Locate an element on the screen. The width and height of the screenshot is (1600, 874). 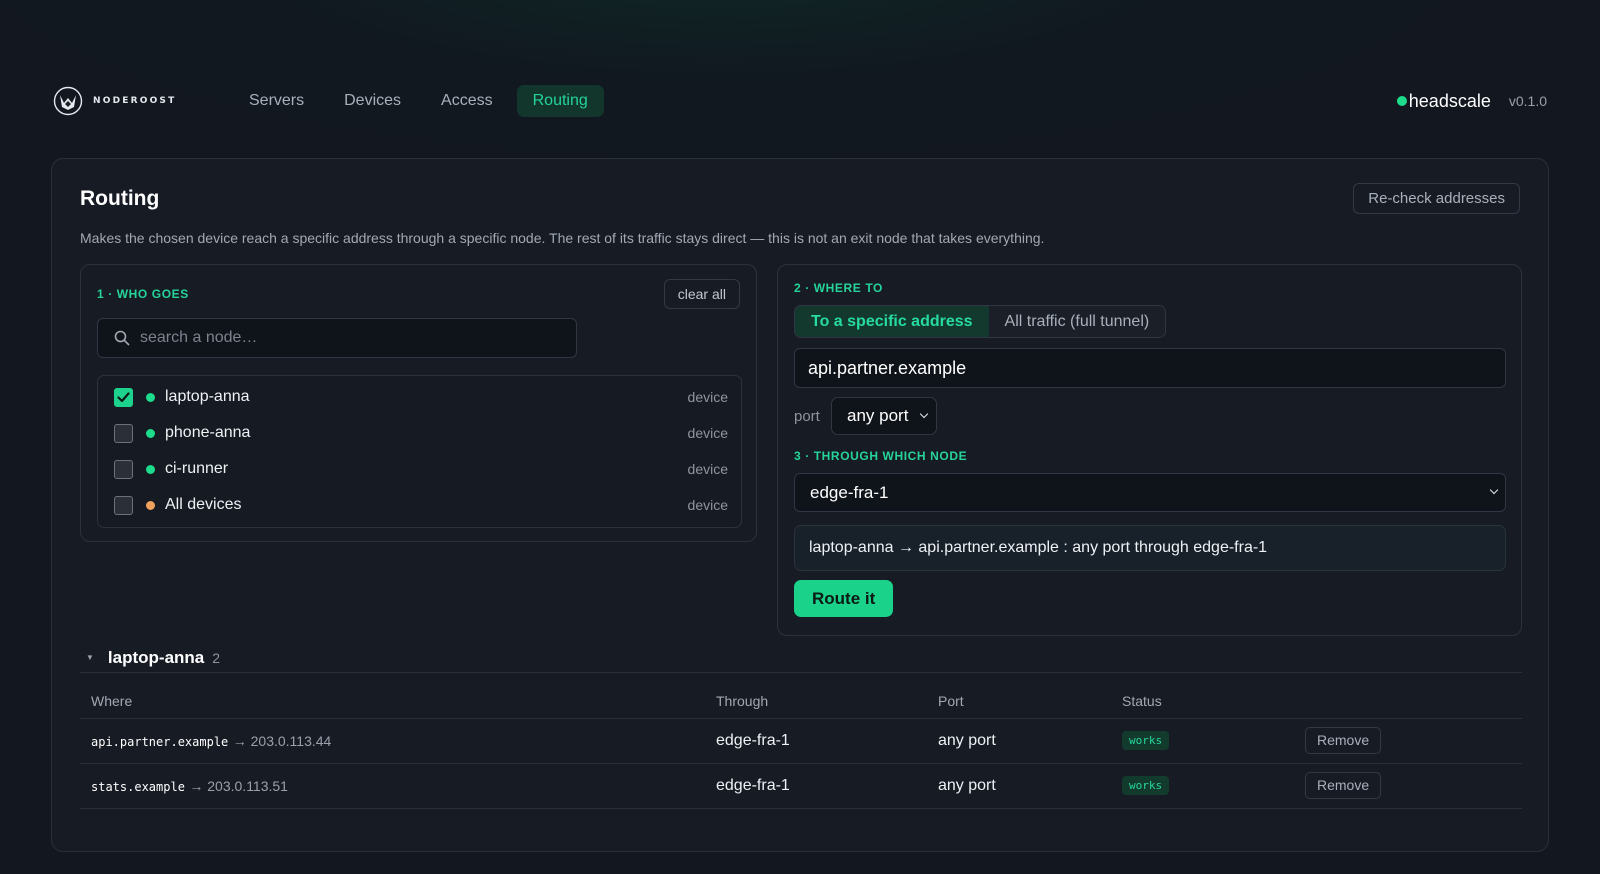
through-node-heading: 3 · THROUGH WHICH NODE is located at coordinates (881, 456).